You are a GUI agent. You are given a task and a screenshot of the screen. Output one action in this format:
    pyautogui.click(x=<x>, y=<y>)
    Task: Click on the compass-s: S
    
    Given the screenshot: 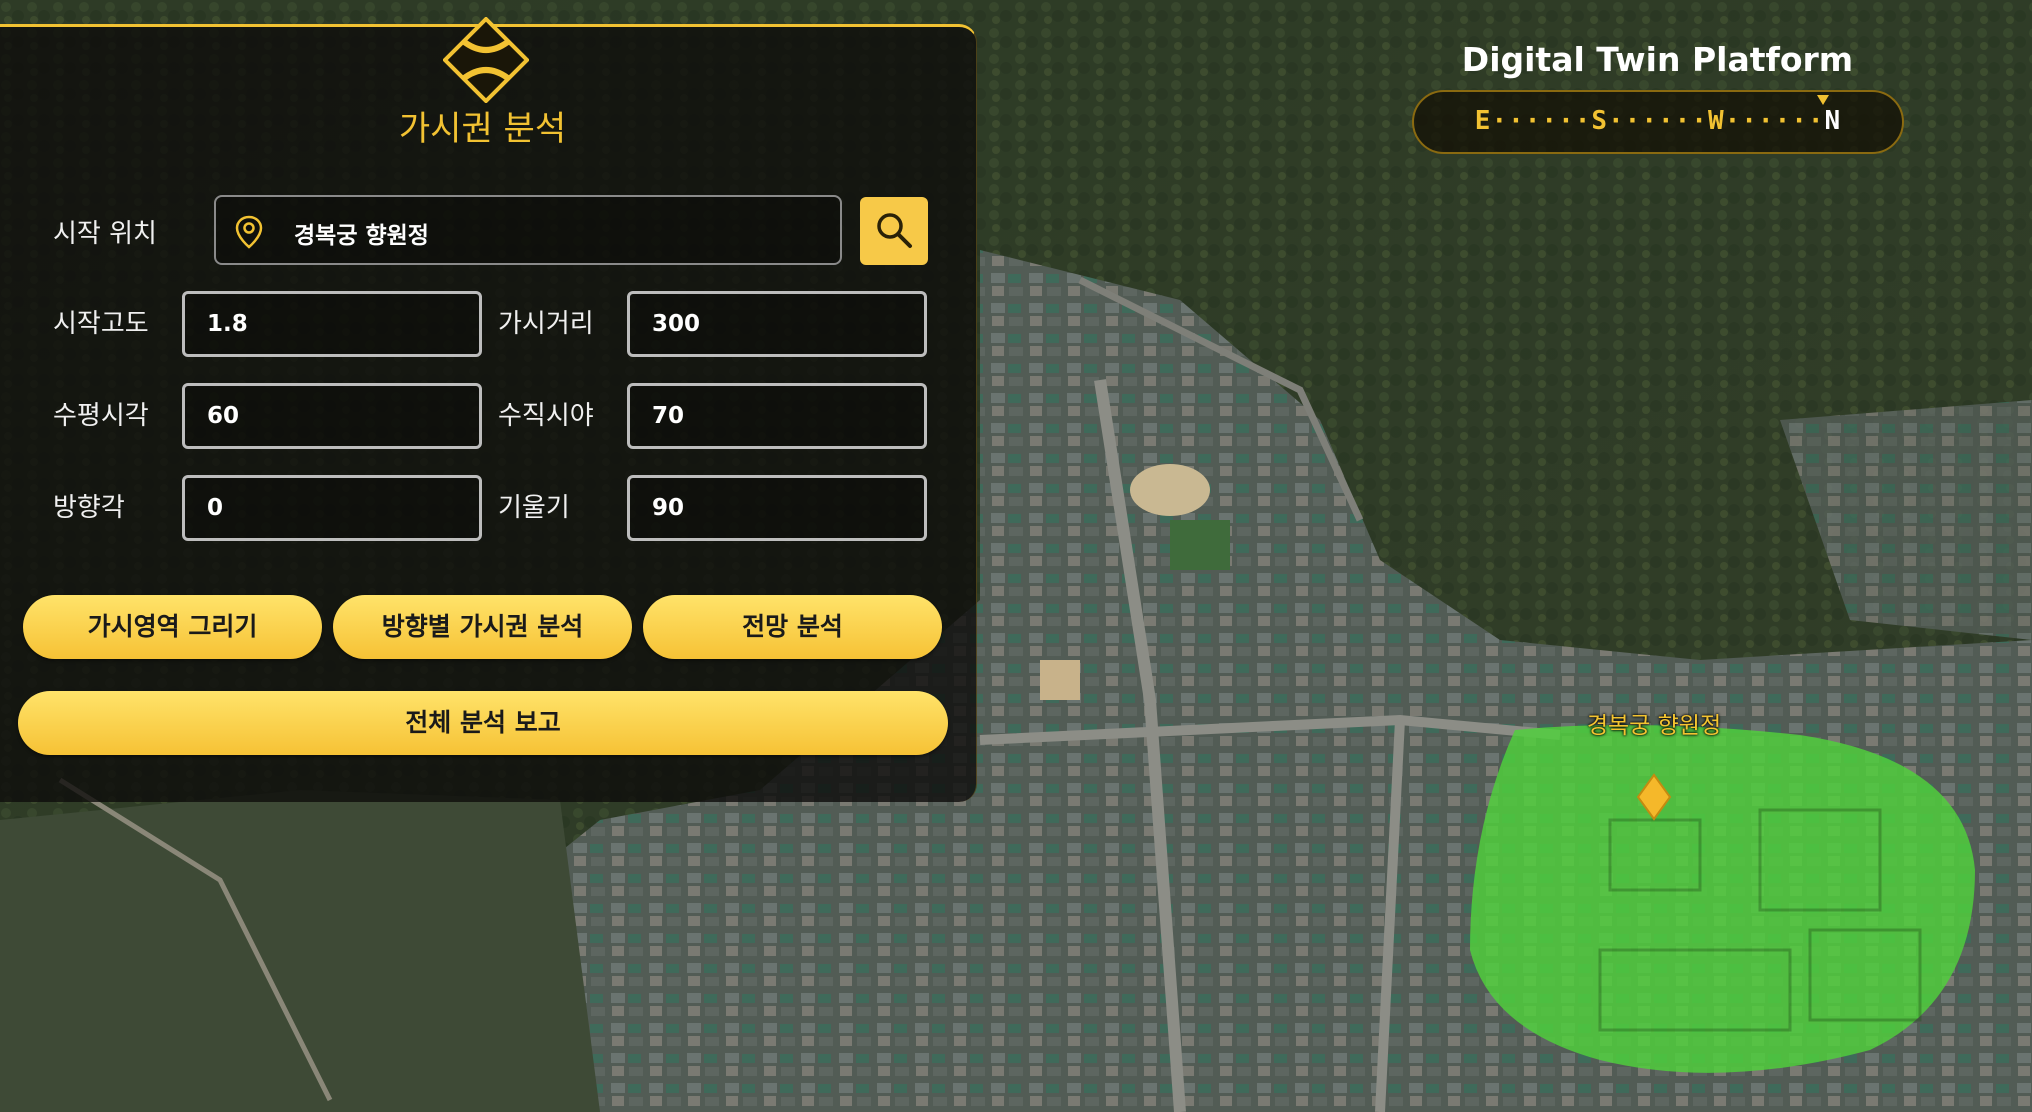 What is the action you would take?
    pyautogui.click(x=1600, y=121)
    